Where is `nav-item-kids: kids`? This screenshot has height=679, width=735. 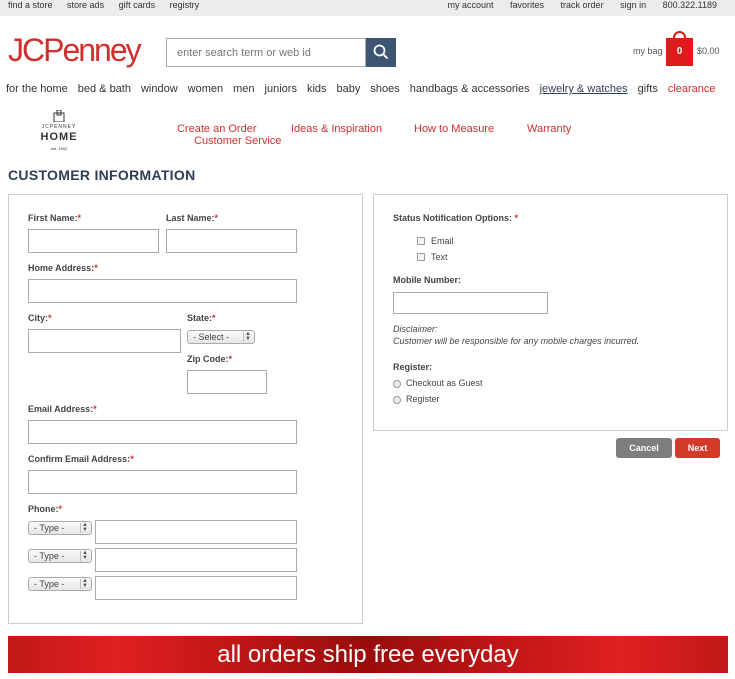
nav-item-kids: kids is located at coordinates (317, 89).